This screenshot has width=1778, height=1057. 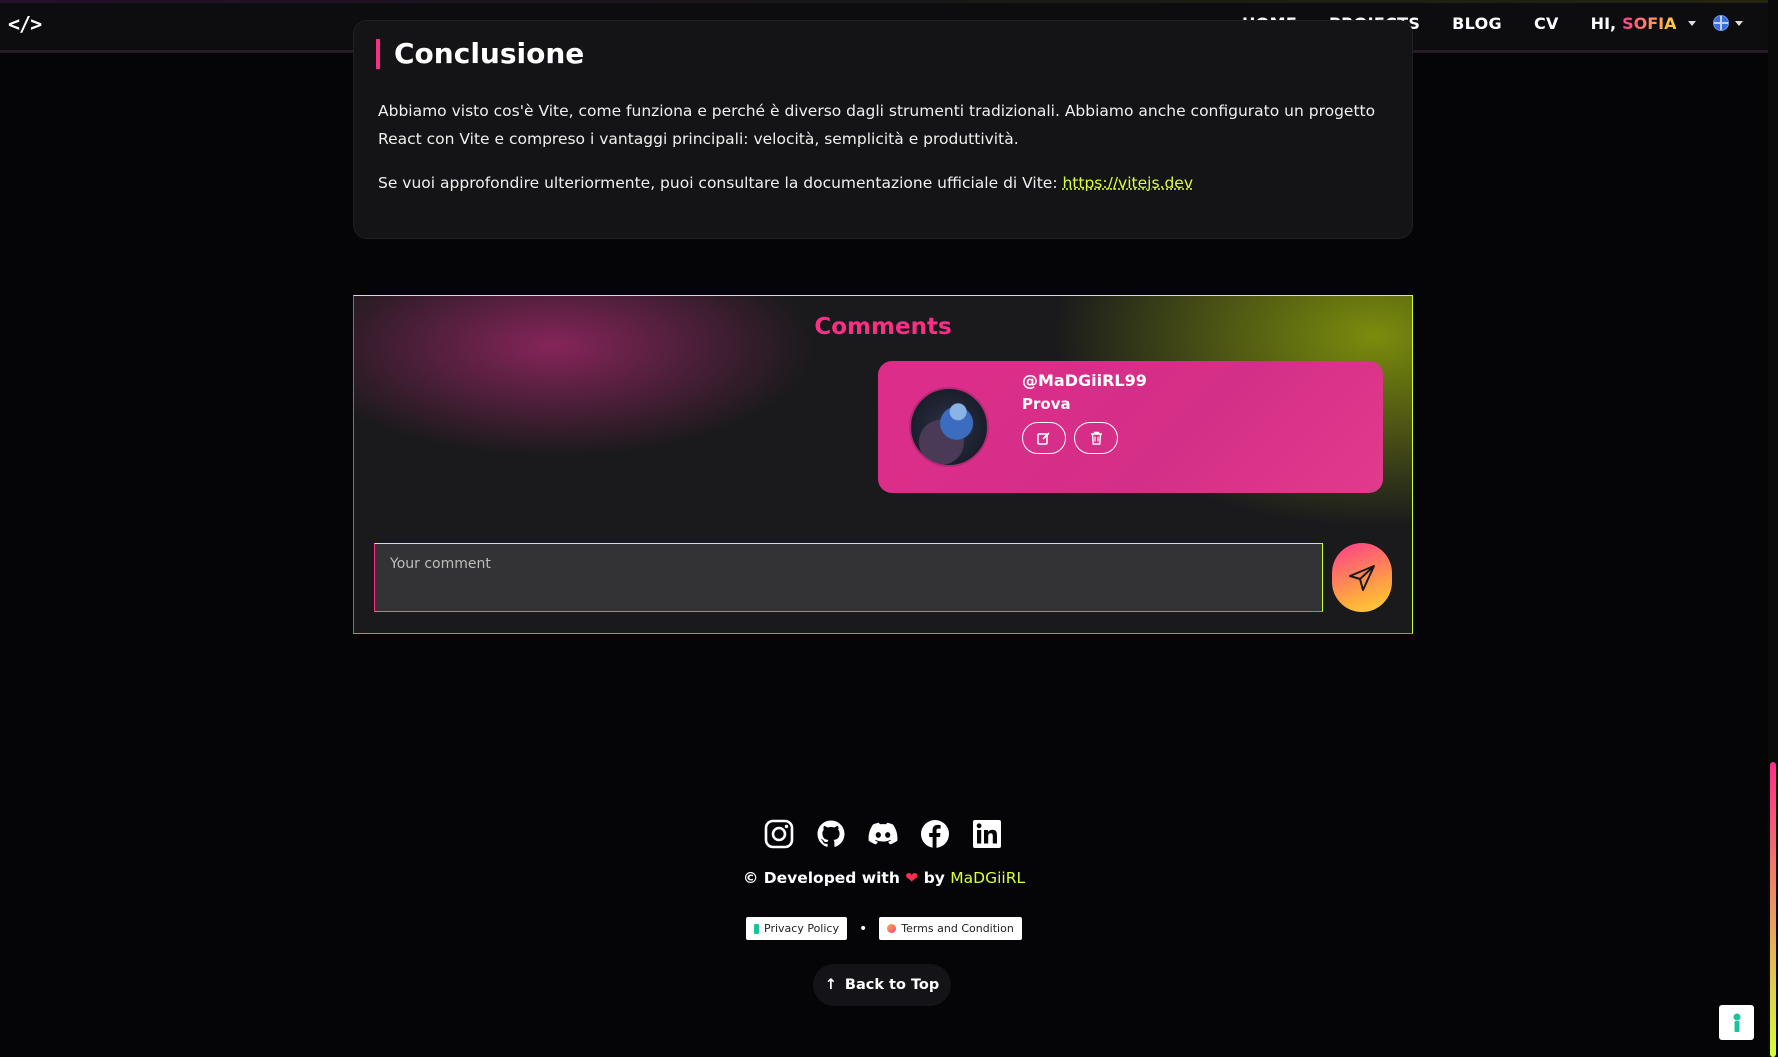 I want to click on send-comment-button, so click(x=1362, y=577).